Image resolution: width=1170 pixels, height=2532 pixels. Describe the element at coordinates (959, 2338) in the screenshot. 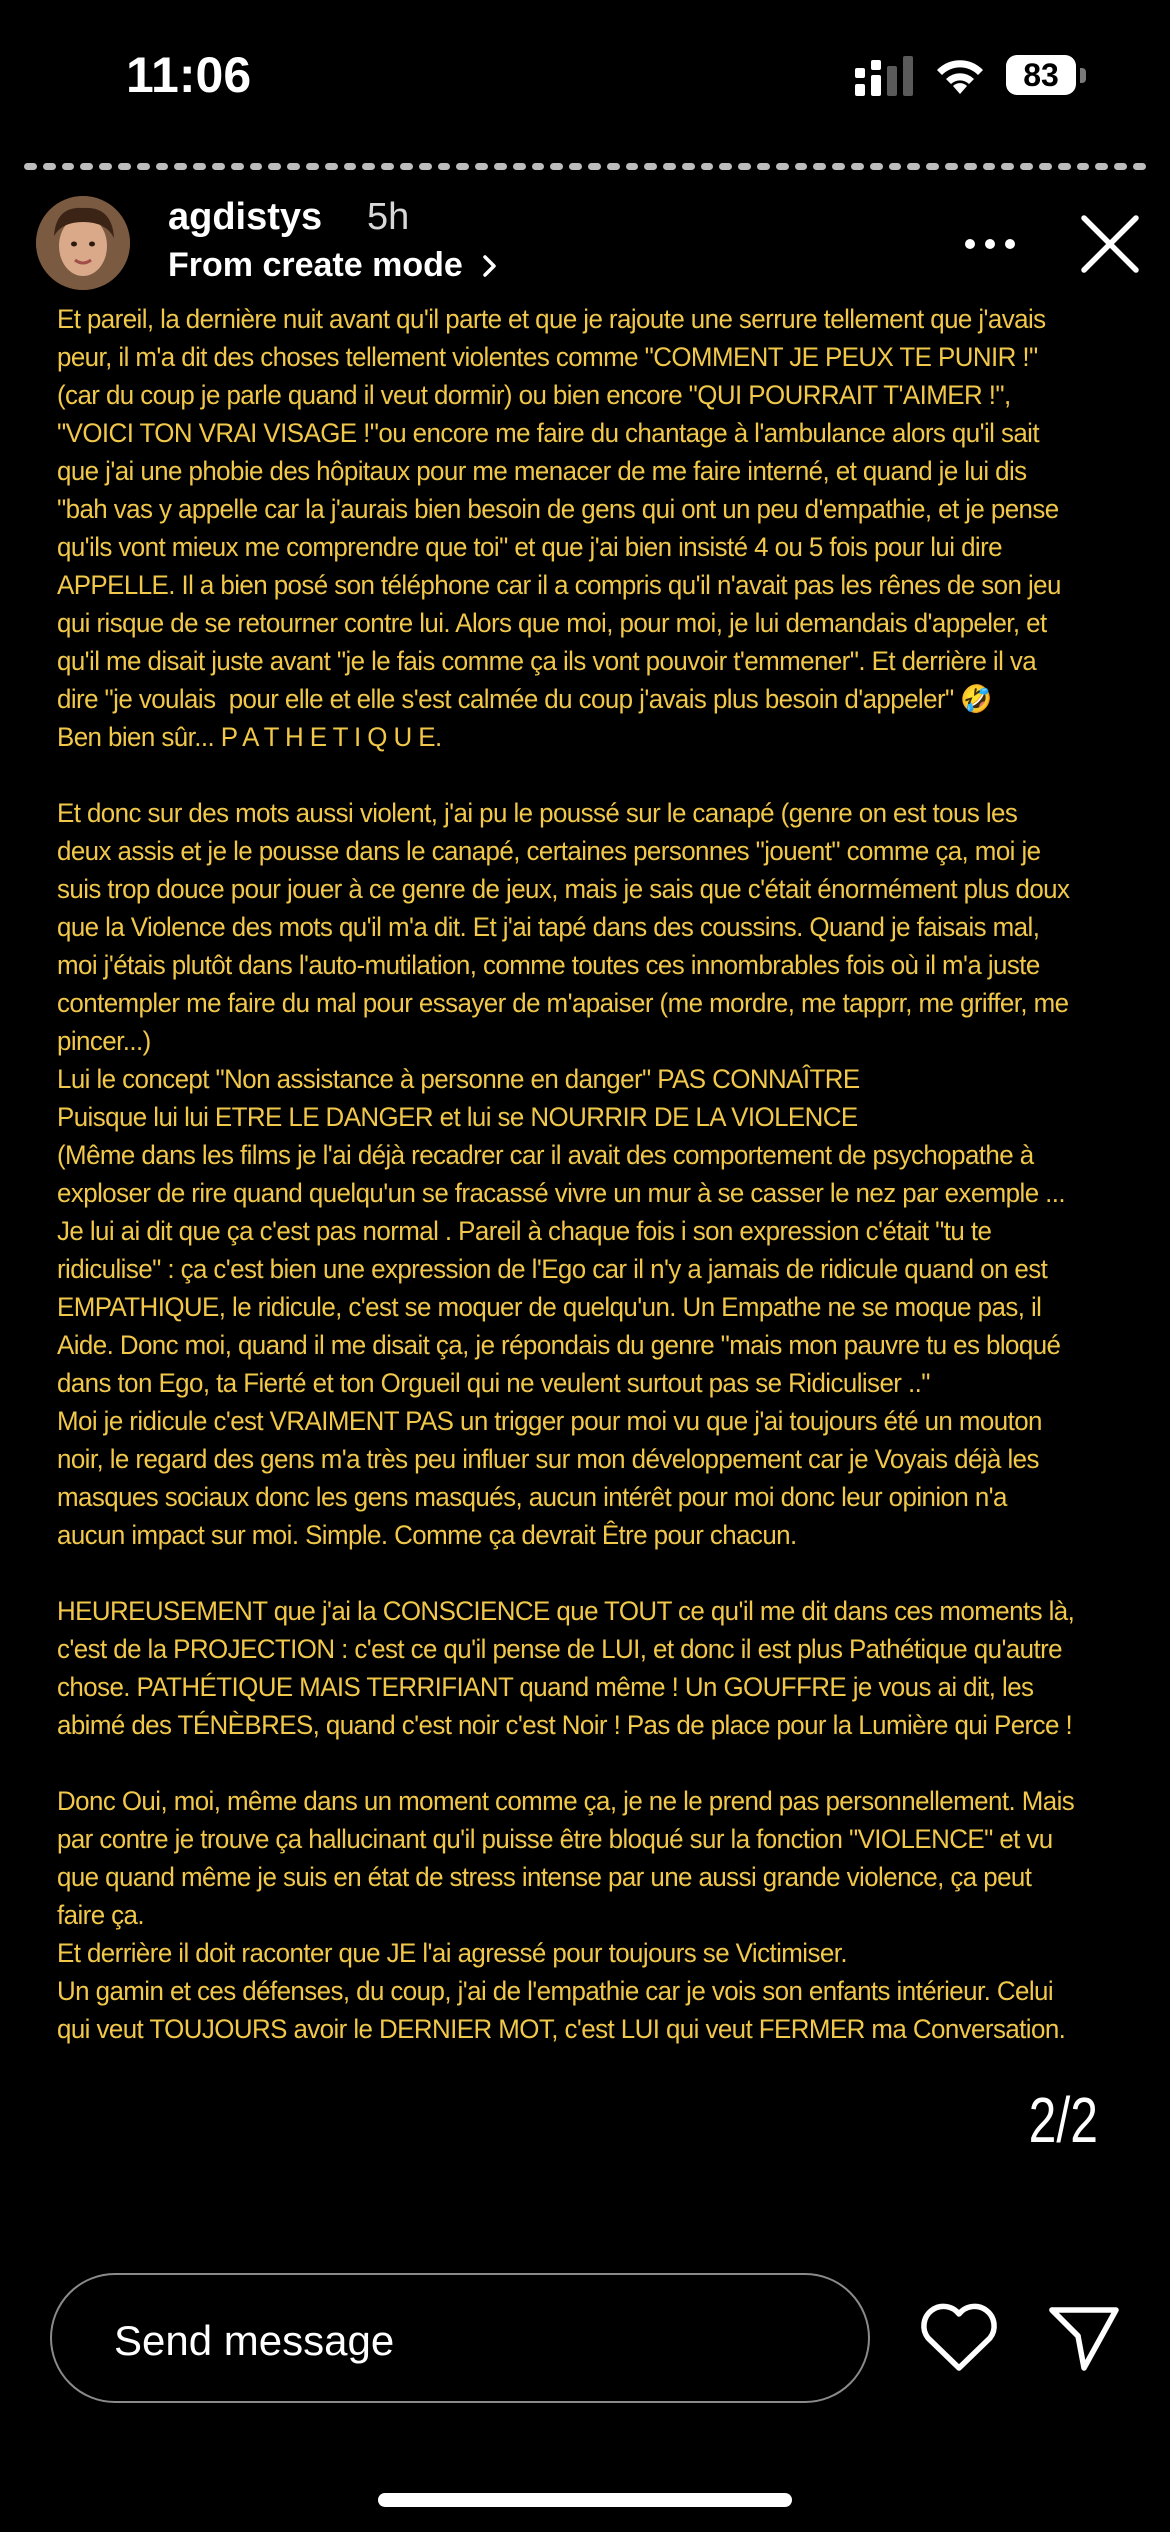

I see `heart-icon` at that location.